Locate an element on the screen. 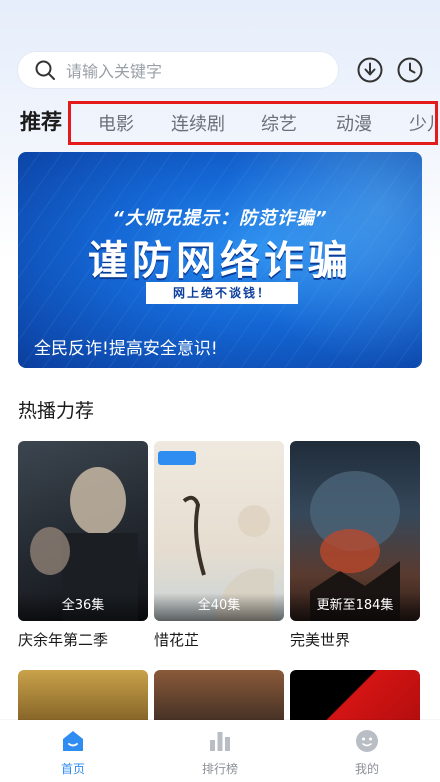  category-tabs: 推荐 电影 连续剧 综艺 动漫 少儿 is located at coordinates (220, 122).